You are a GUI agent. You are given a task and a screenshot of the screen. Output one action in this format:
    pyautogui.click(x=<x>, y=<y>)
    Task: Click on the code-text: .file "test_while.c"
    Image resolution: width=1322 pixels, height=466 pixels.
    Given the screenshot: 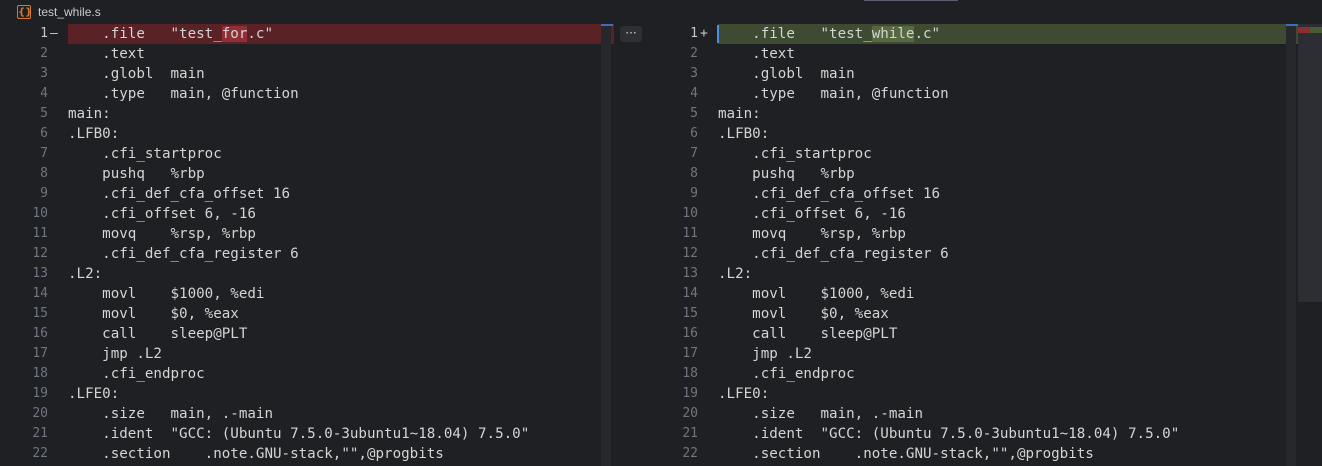 What is the action you would take?
    pyautogui.click(x=1008, y=34)
    